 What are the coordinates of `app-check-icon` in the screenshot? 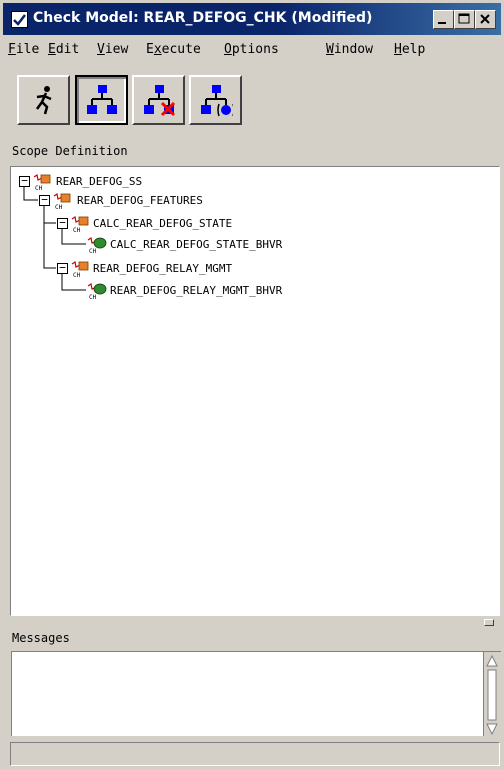 It's located at (19, 19).